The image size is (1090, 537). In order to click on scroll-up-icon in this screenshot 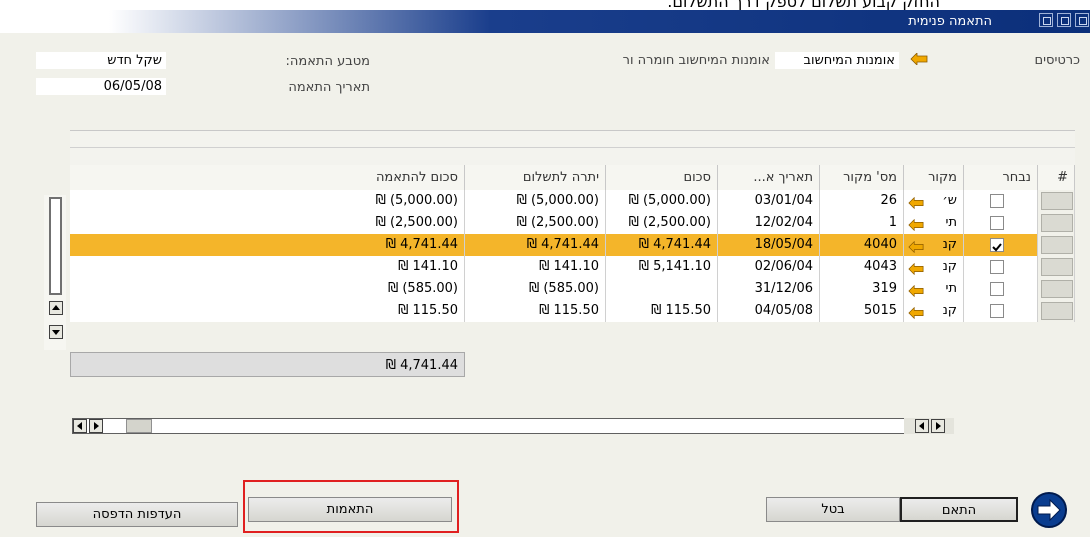, I will do `click(56, 308)`.